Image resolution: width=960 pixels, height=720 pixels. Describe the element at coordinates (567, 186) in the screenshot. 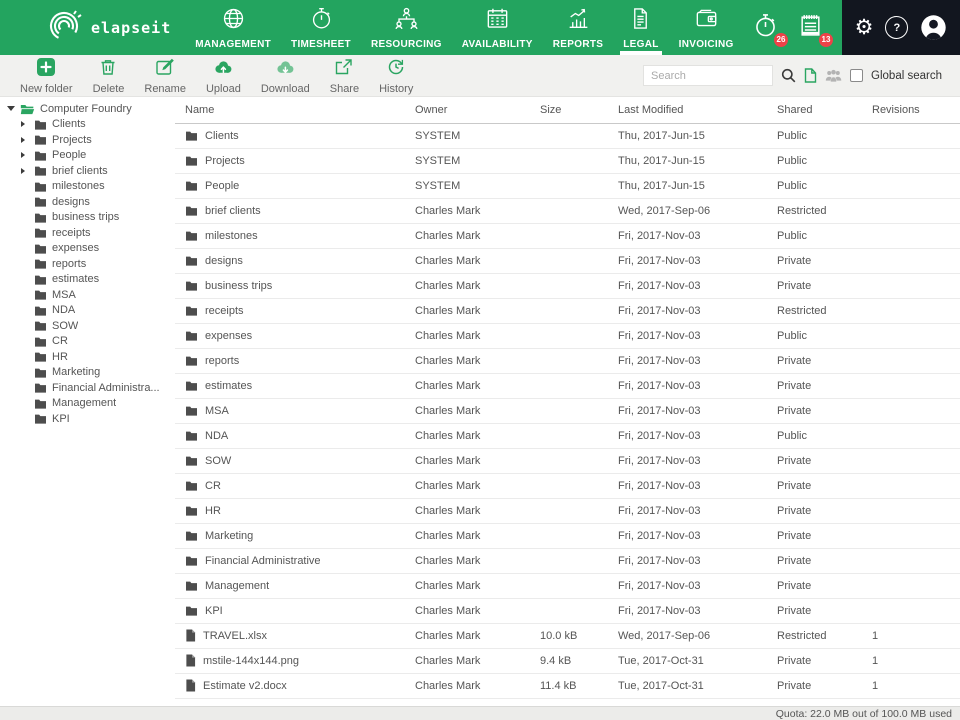

I see `table-row: People SYSTEM Thu, 2017-Jun-15 Public` at that location.